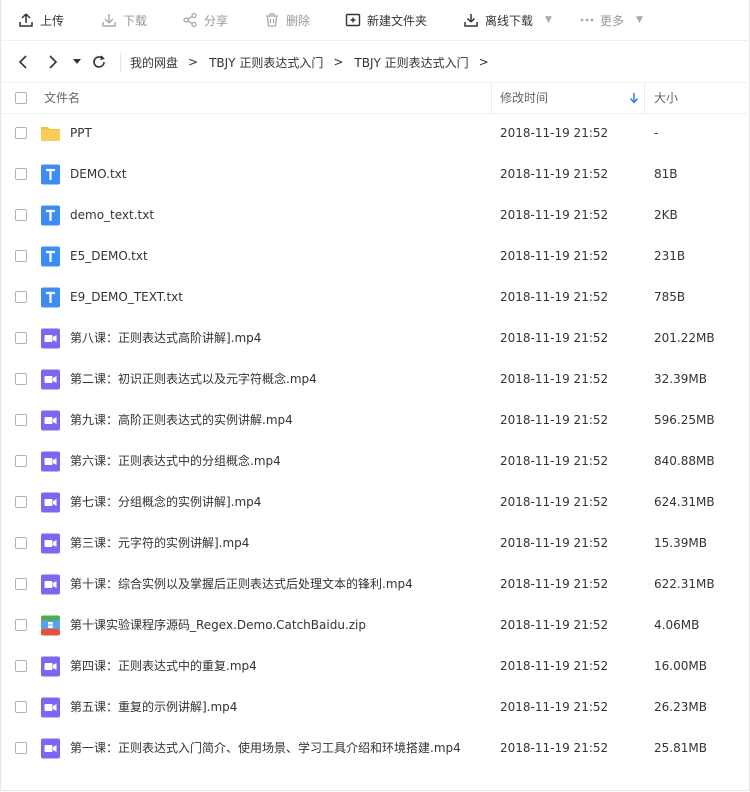 This screenshot has height=792, width=750. Describe the element at coordinates (680, 707) in the screenshot. I see `file-size: 26.23MB` at that location.